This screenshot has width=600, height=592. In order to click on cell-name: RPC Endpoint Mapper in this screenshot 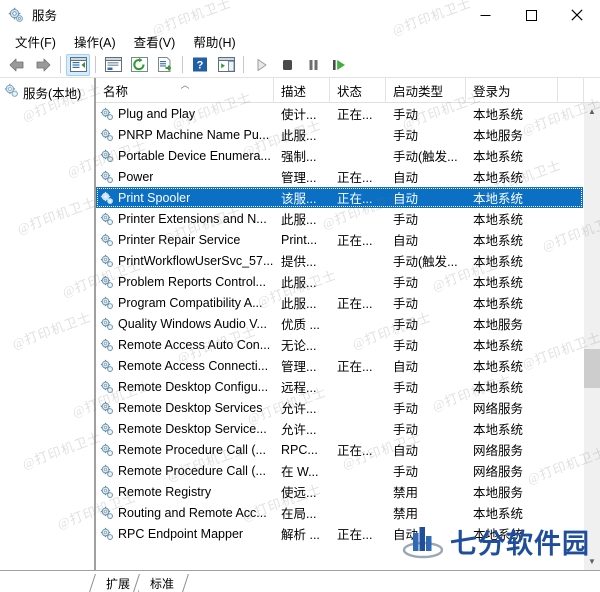, I will do `click(185, 533)`.